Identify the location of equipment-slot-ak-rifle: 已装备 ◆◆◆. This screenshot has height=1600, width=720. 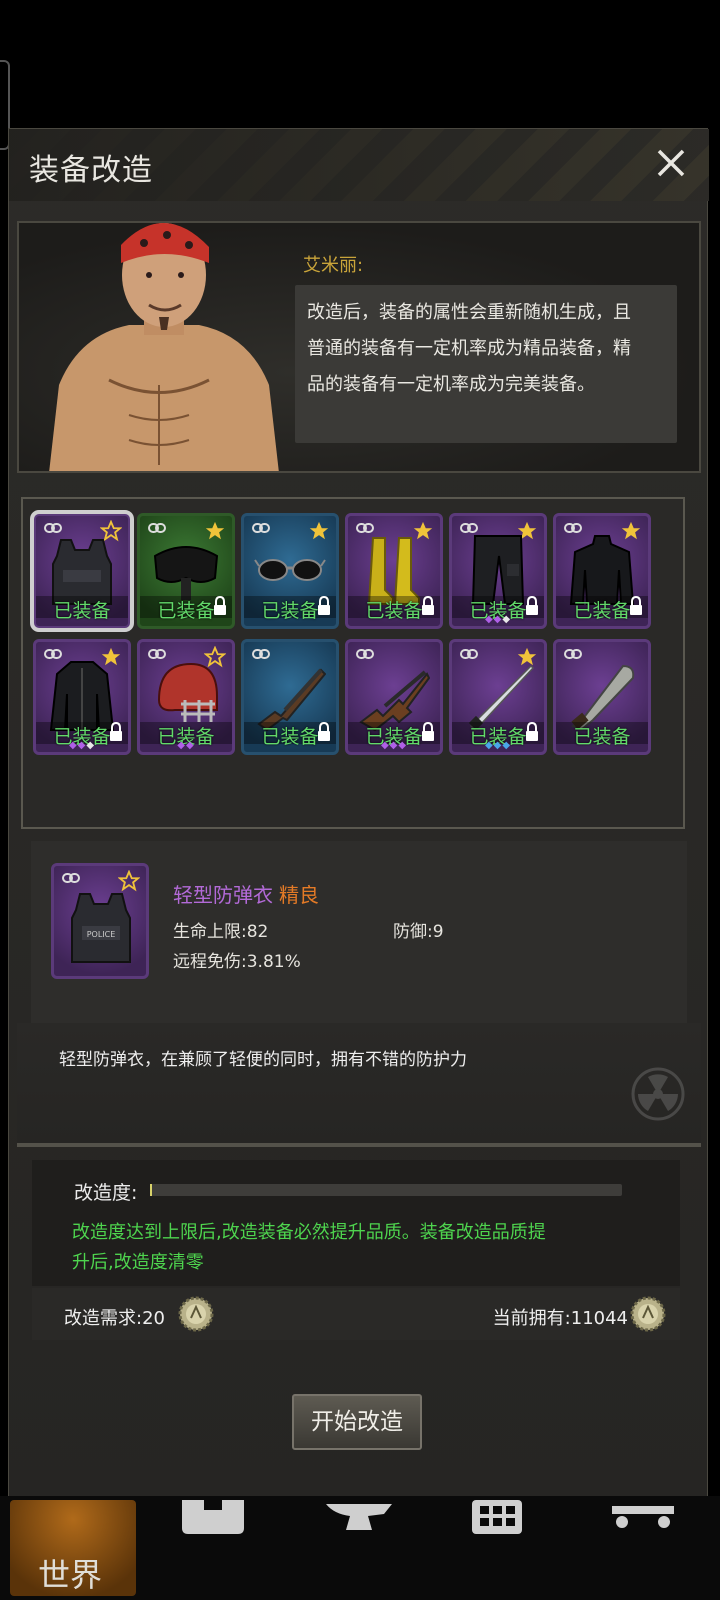
(394, 697).